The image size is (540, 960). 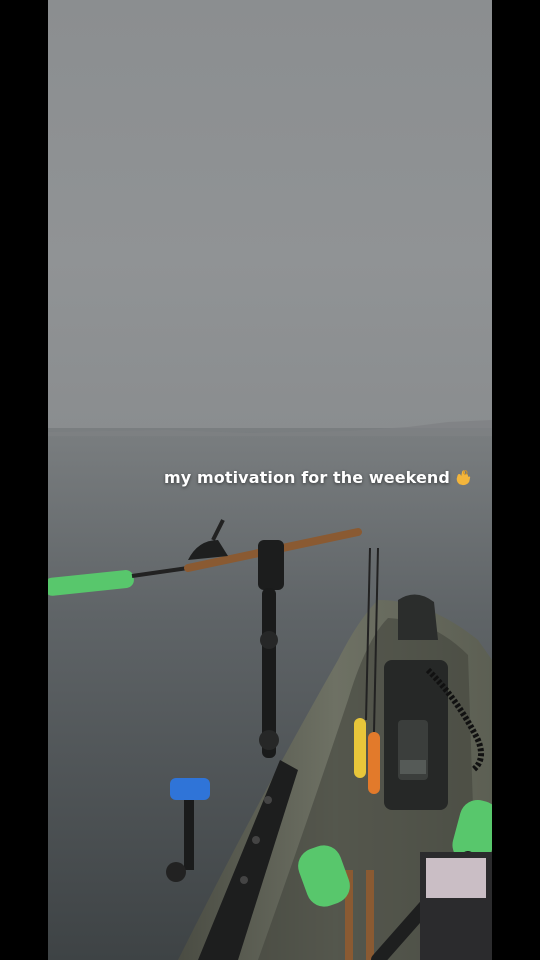 I want to click on caption-text: my motivation for the weekend, so click(x=307, y=477).